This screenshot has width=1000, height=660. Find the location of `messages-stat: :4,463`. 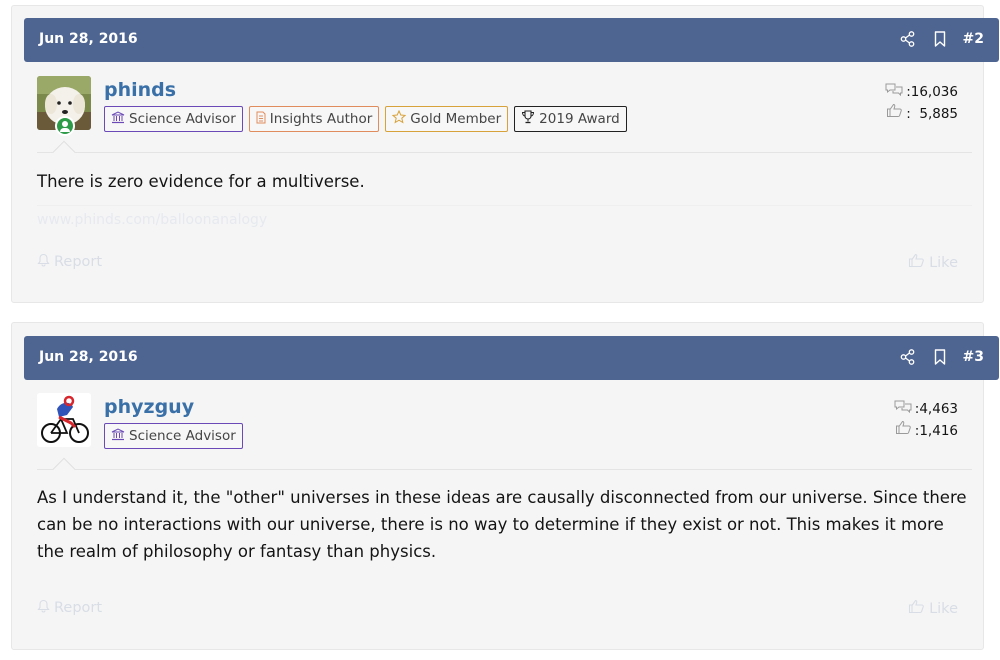

messages-stat: :4,463 is located at coordinates (925, 409).